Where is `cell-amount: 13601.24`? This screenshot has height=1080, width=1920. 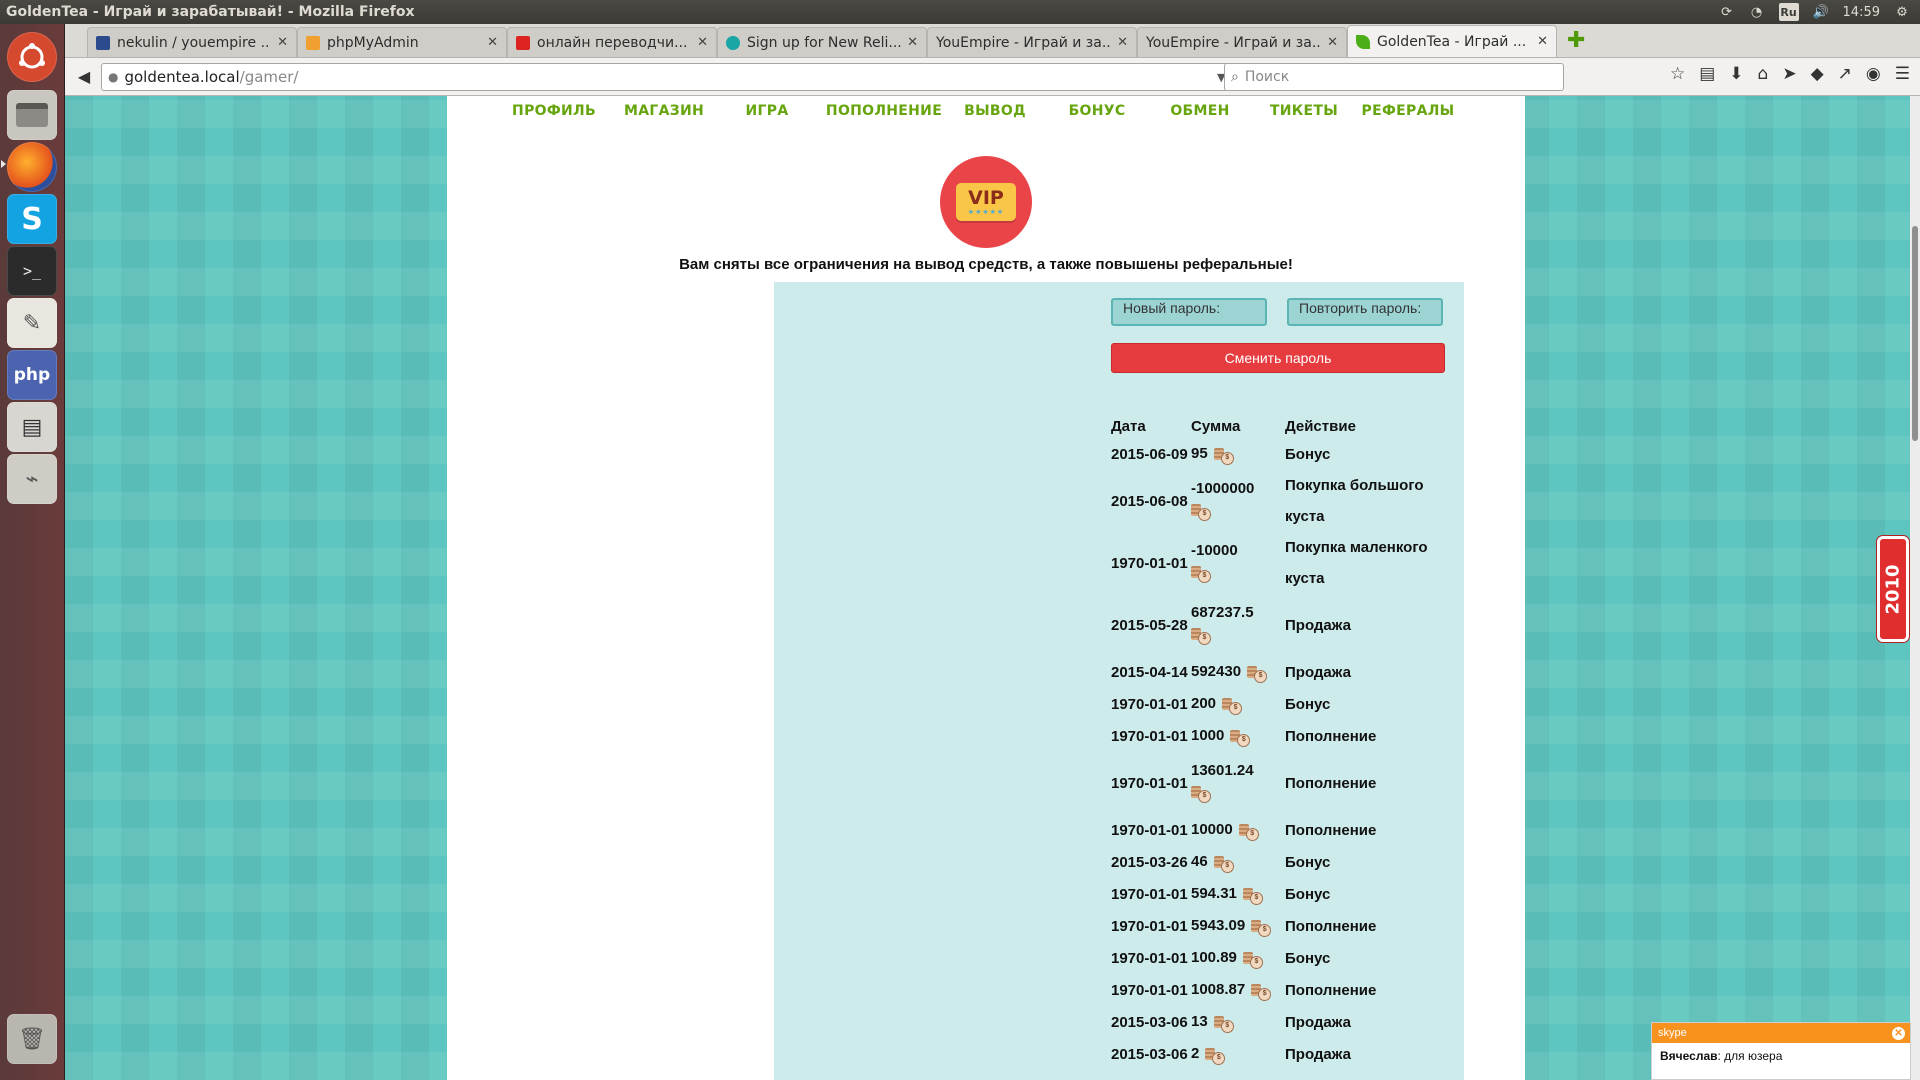 cell-amount: 13601.24 is located at coordinates (1238, 783).